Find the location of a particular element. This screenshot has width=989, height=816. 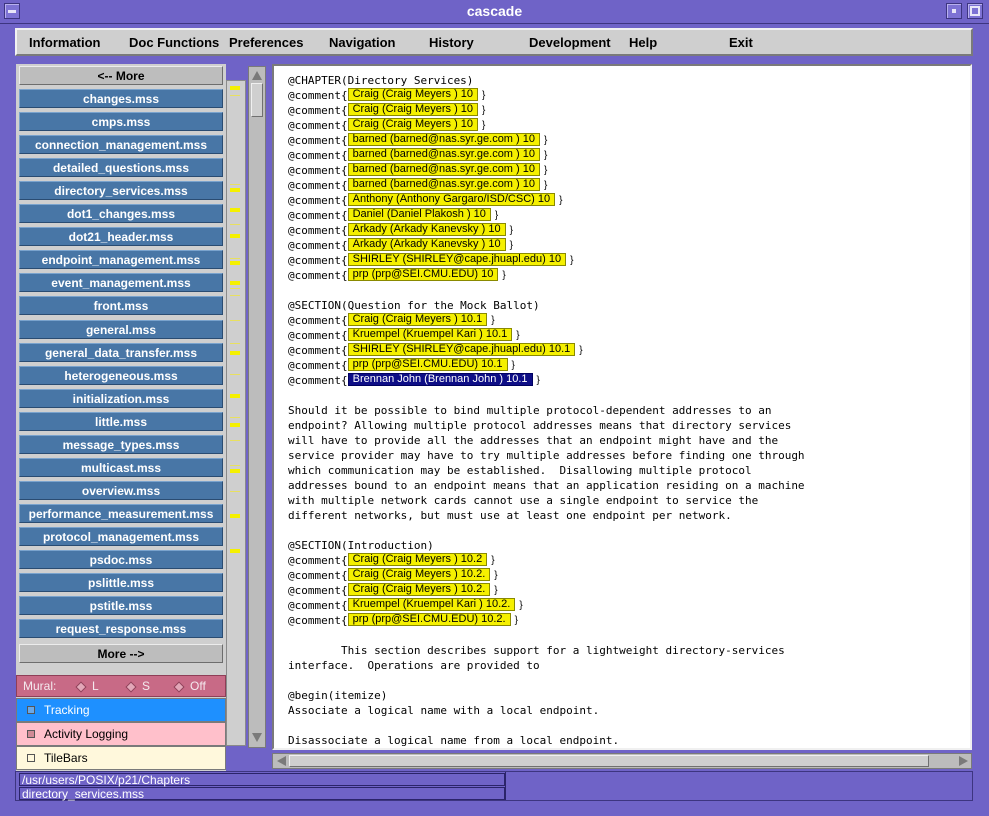

file-item: connection_management.mss is located at coordinates (121, 145).